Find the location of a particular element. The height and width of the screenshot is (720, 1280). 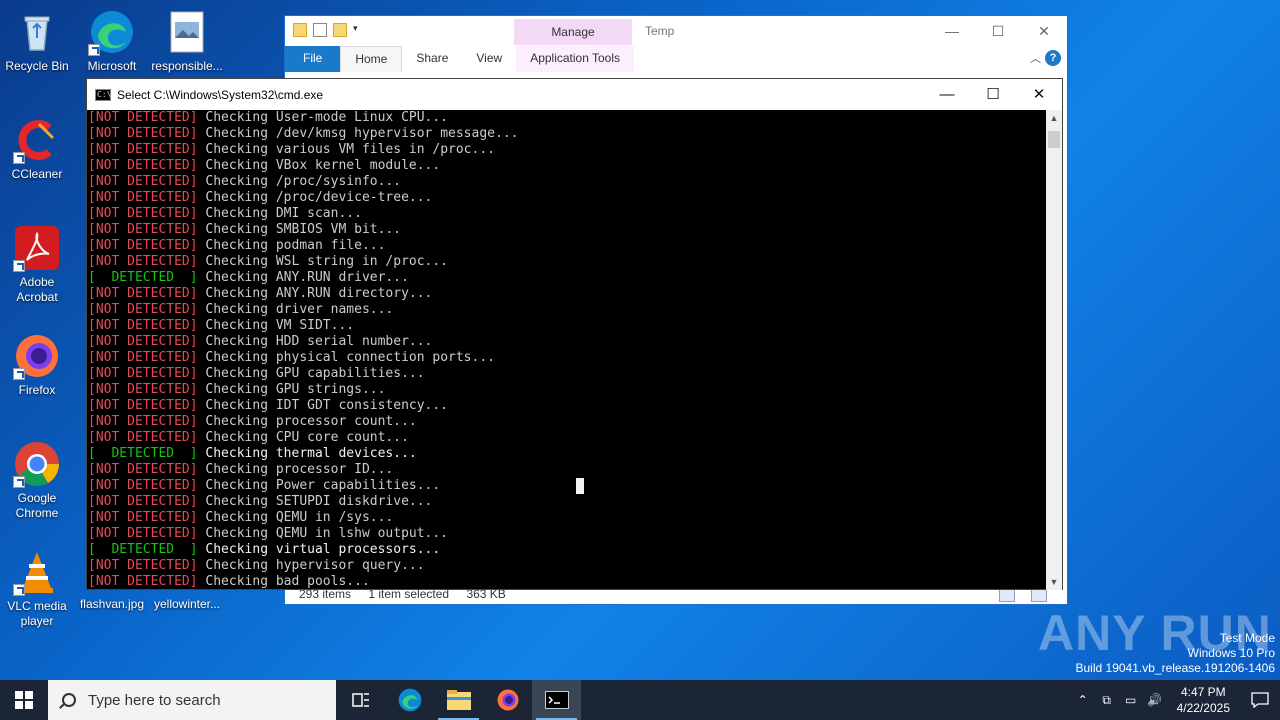

taskbar-clock: 4:47 PM 4/22/2025 is located at coordinates (1203, 700).